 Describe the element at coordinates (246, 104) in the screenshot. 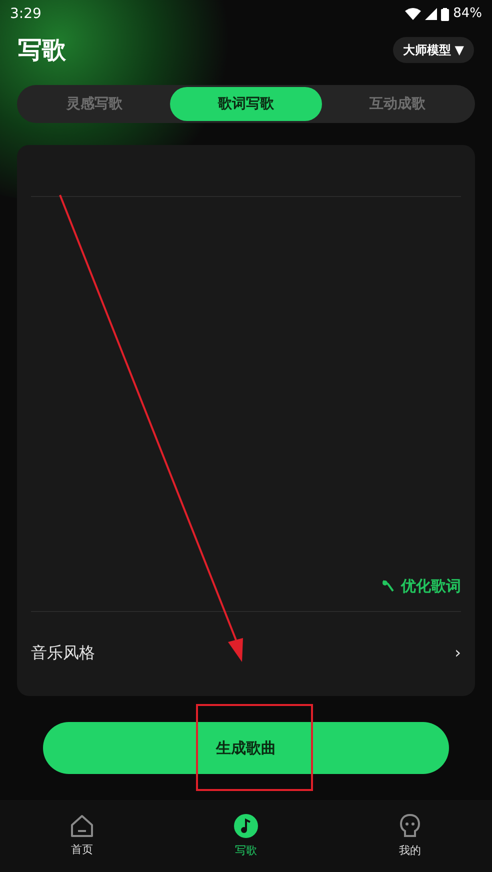

I see `mode-tab: 歌词写歌` at that location.